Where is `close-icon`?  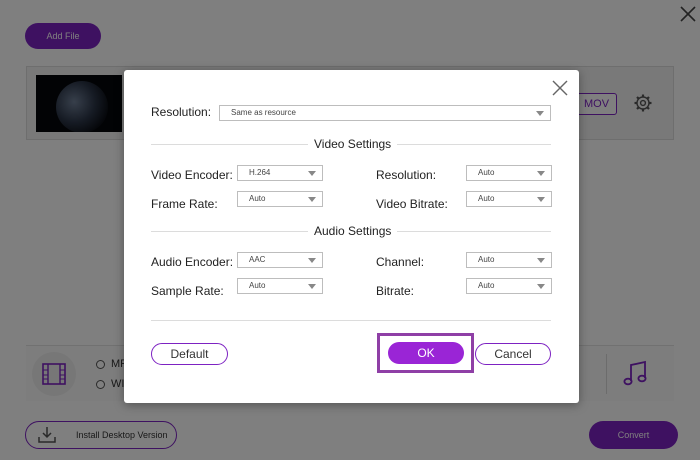 close-icon is located at coordinates (560, 88).